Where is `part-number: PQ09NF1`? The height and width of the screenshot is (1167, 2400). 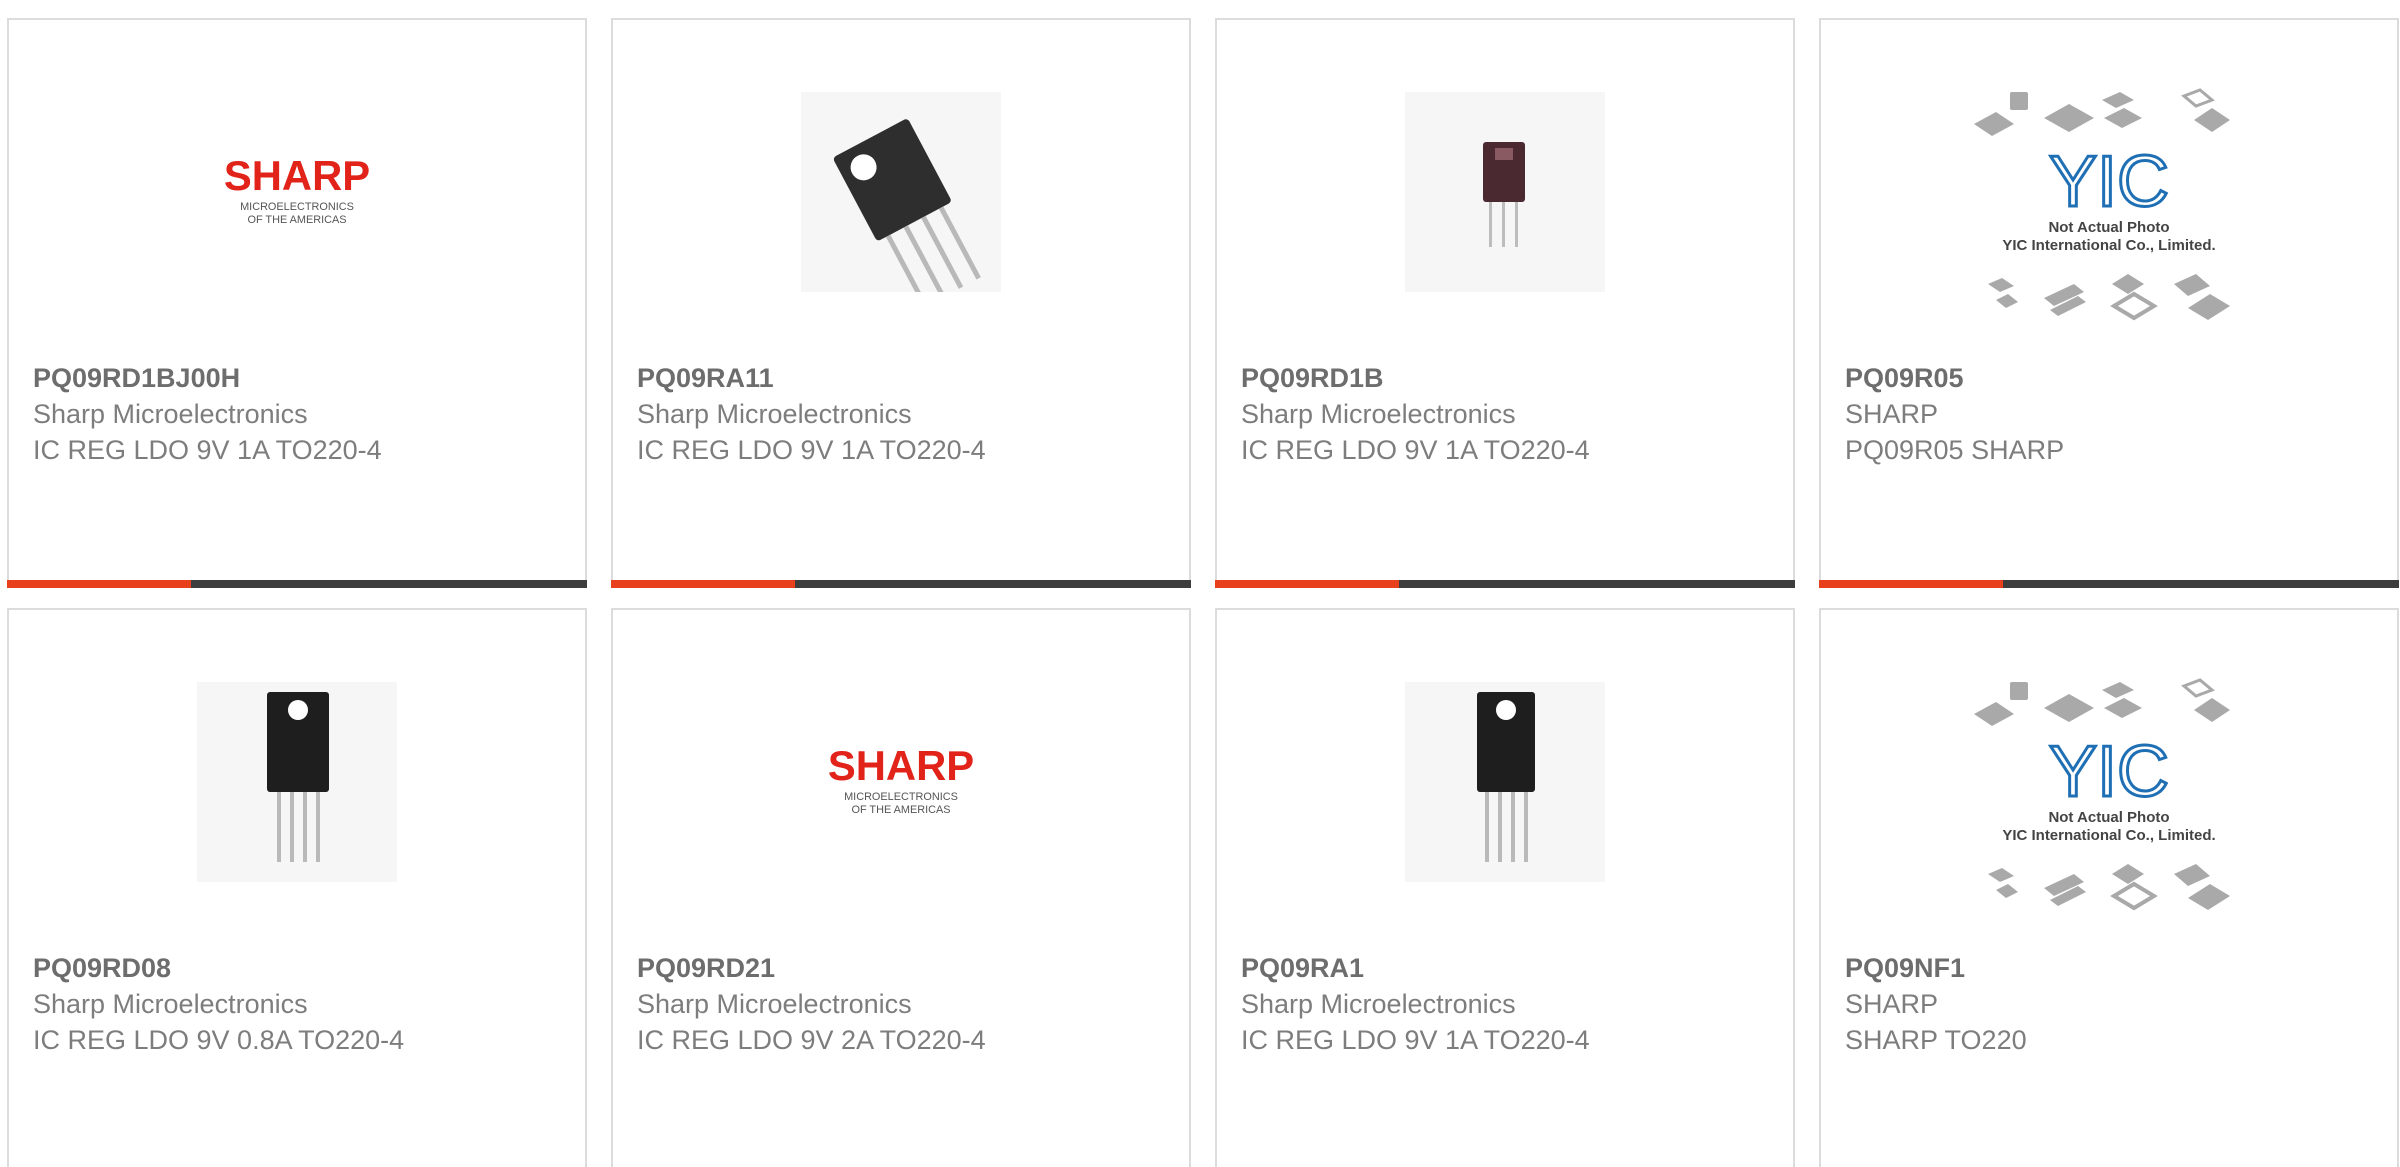
part-number: PQ09NF1 is located at coordinates (2109, 968).